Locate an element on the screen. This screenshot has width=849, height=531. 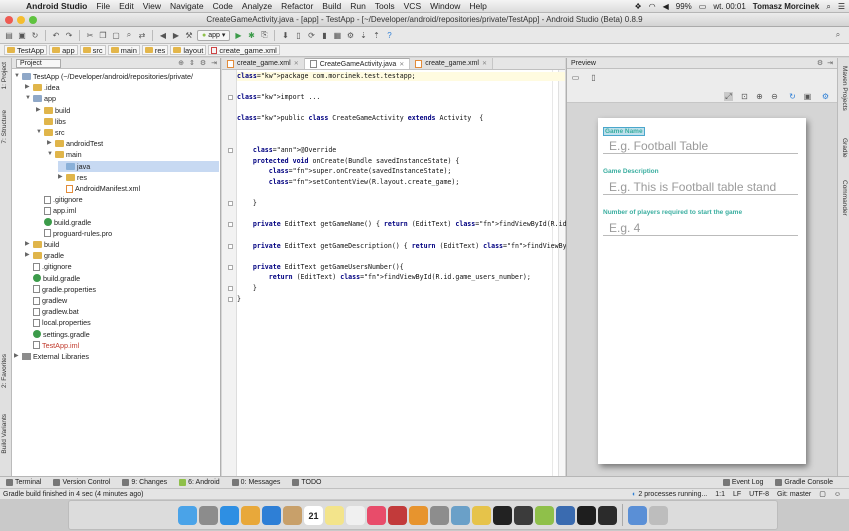
line-separator: LF is located at coordinates (737, 494).